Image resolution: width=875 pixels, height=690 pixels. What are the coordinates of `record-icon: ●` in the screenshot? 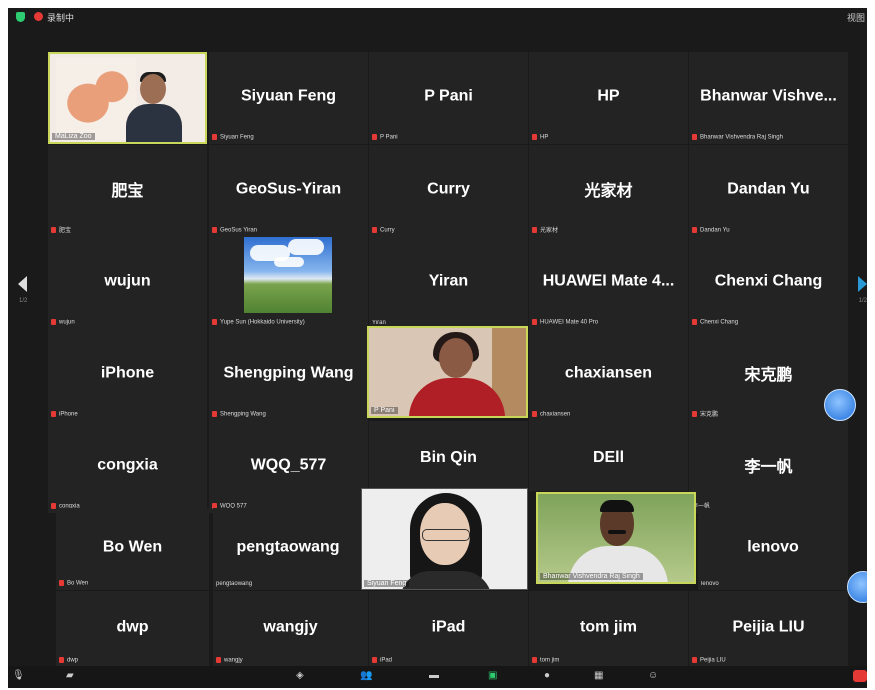 It's located at (547, 675).